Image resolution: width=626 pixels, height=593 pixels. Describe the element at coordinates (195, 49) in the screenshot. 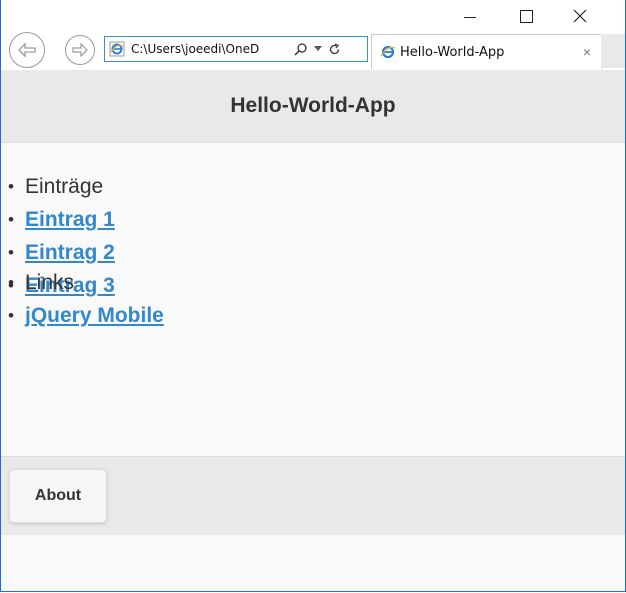

I see `address-text: C:\Users\joeedi\OneD` at that location.